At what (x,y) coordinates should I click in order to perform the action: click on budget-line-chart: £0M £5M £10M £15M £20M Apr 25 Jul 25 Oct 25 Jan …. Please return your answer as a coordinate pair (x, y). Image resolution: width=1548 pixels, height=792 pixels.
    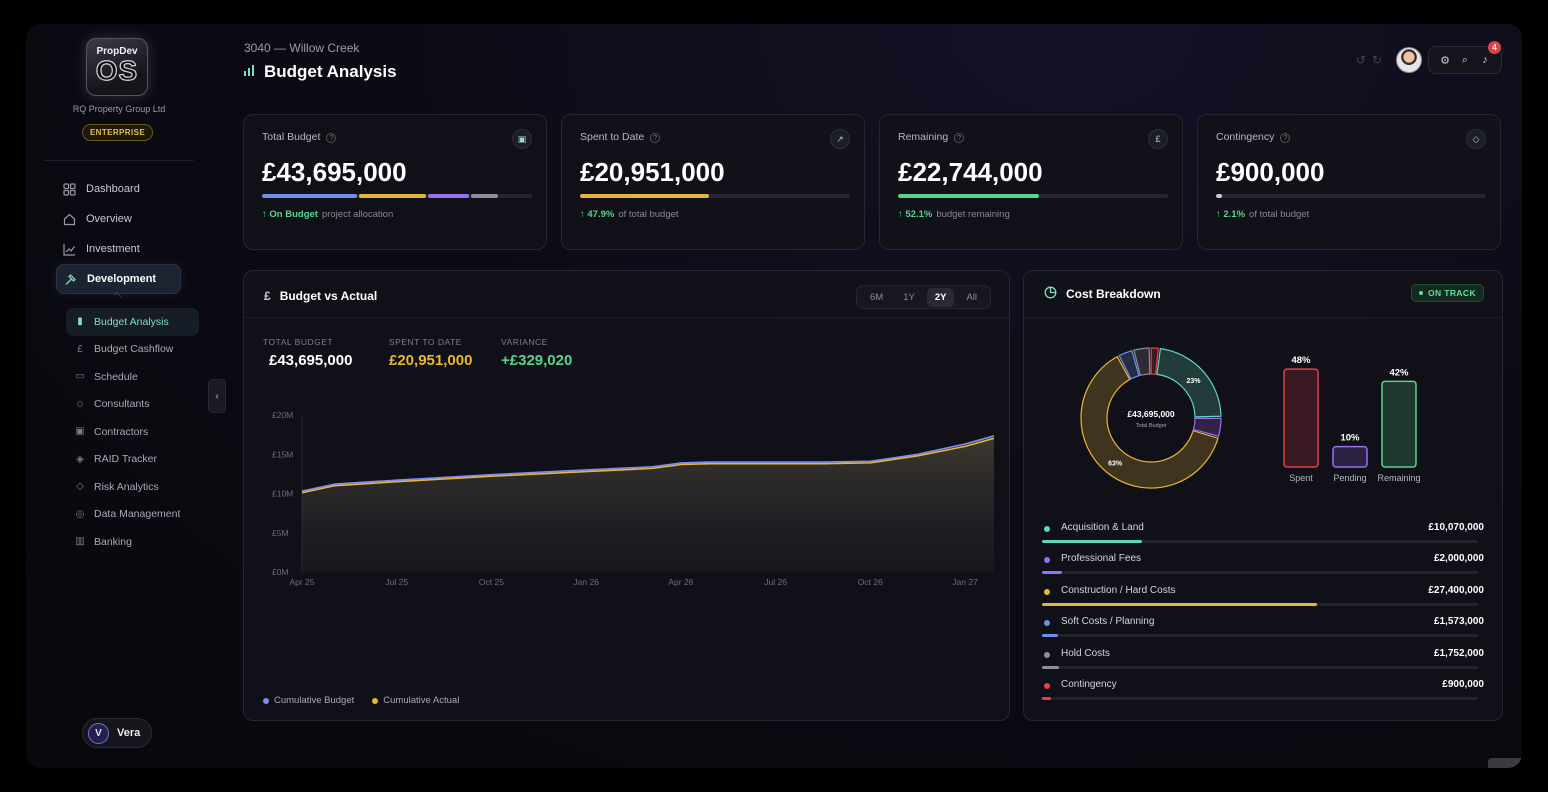
    Looking at the image, I should click on (629, 496).